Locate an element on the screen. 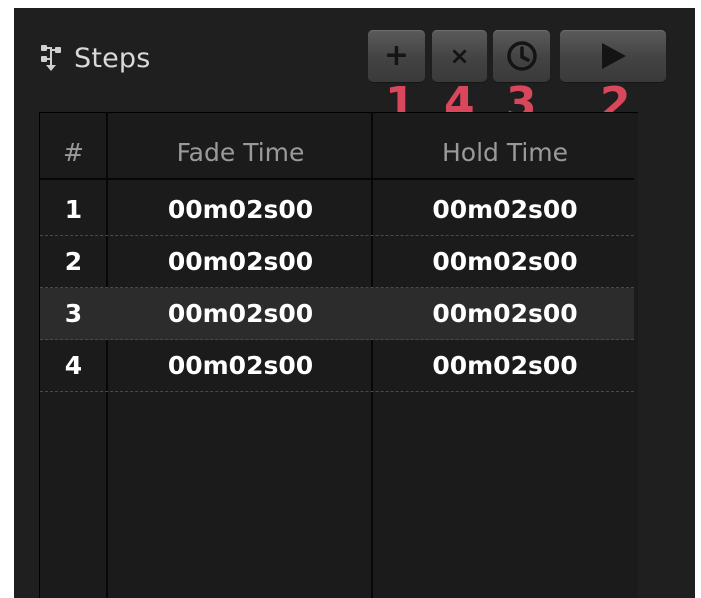 The width and height of the screenshot is (701, 598). remove-step-button: × is located at coordinates (459, 56).